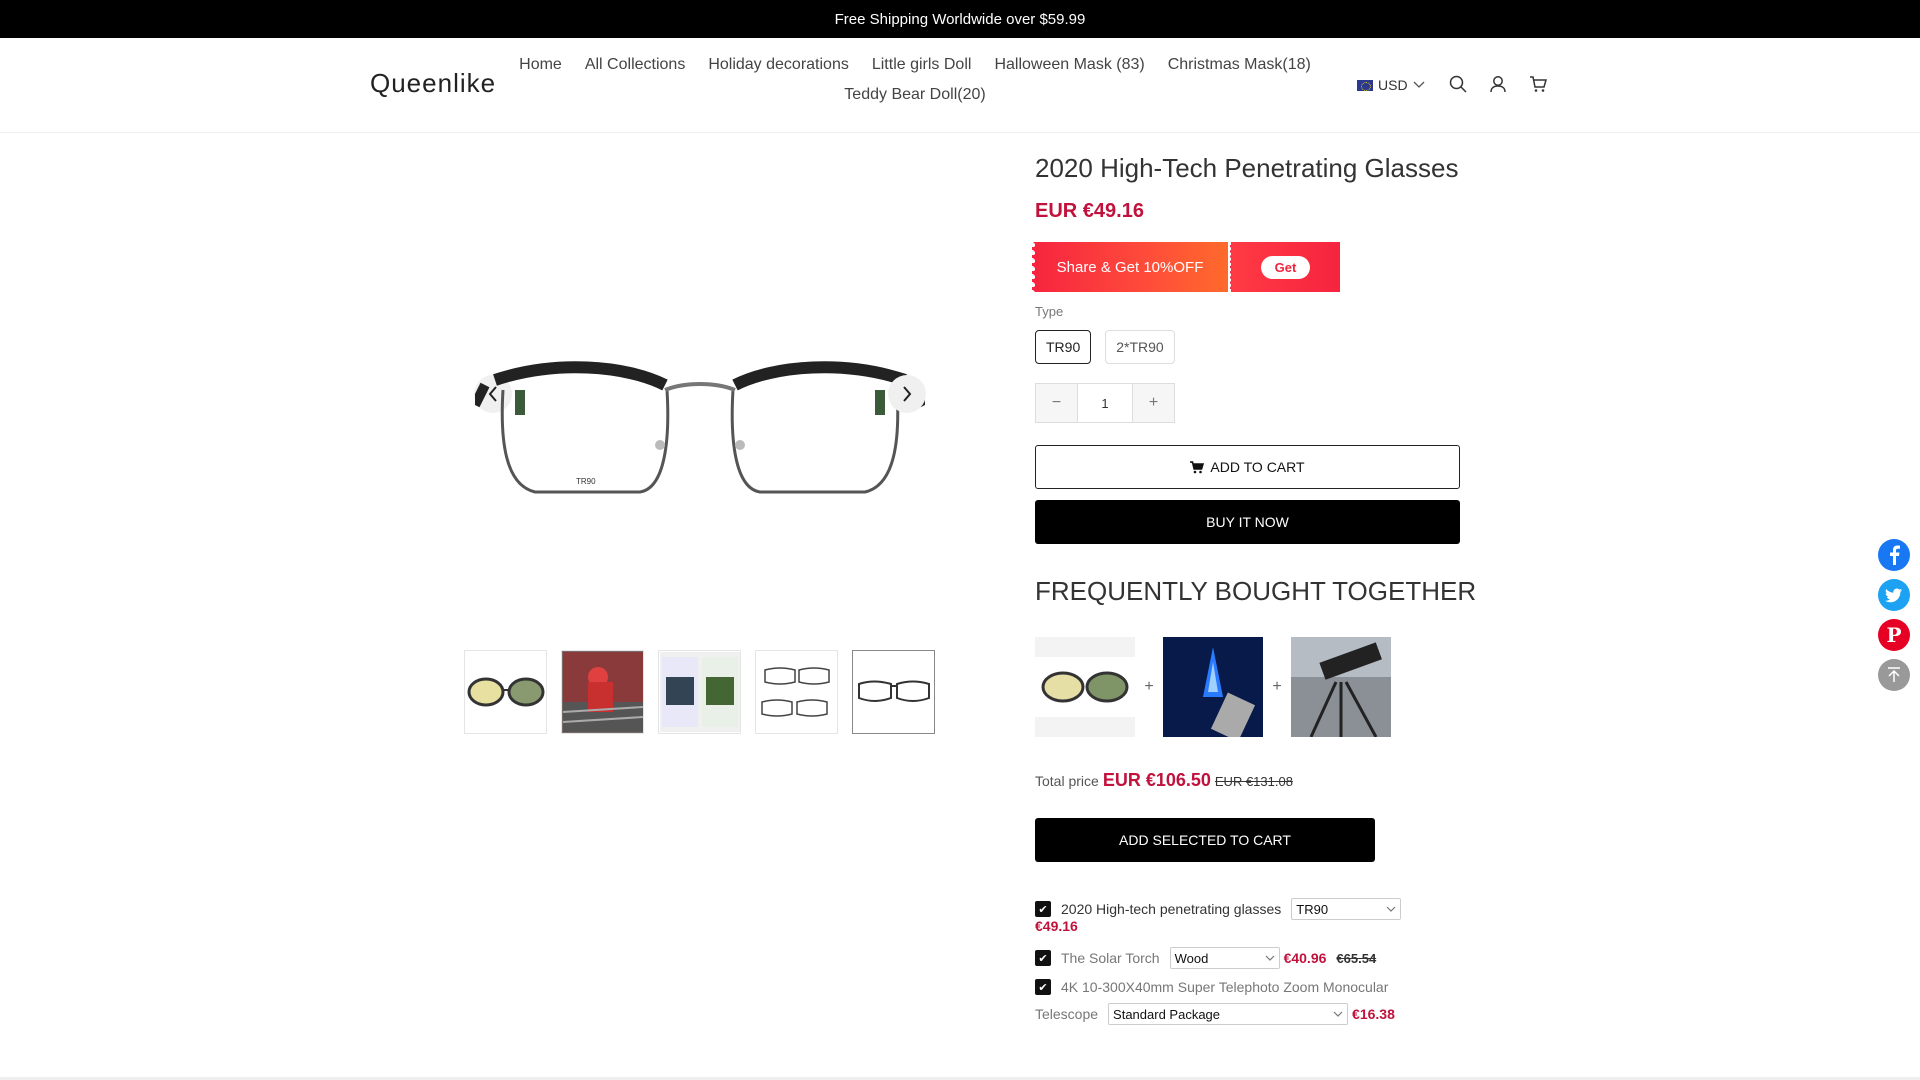  I want to click on product-main-image: TR90, so click(700, 440).